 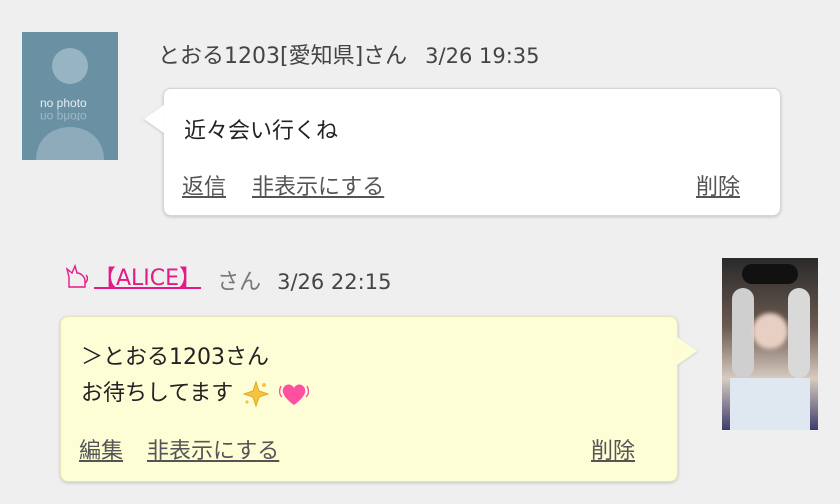 What do you see at coordinates (282, 54) in the screenshot?
I see `author-name: とおる1203[愛知県]さん` at bounding box center [282, 54].